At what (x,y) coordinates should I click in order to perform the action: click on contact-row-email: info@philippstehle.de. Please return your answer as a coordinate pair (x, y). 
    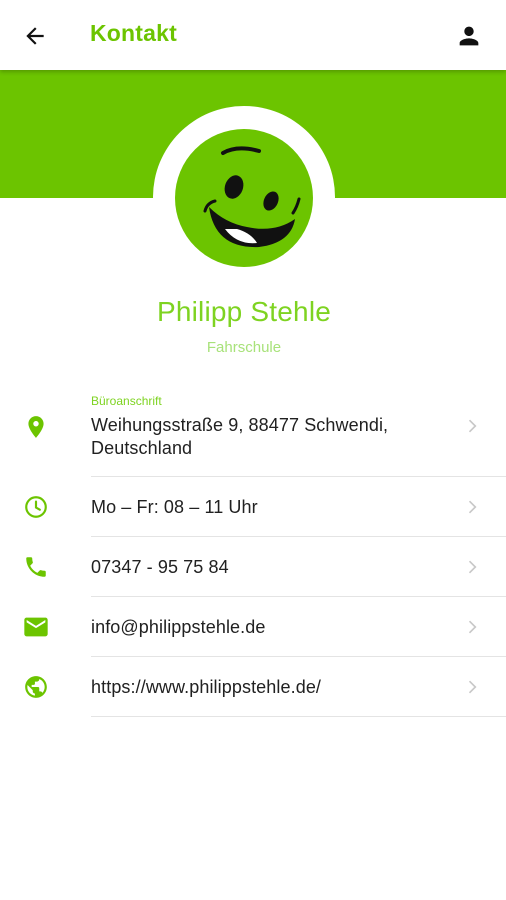
    Looking at the image, I should click on (253, 627).